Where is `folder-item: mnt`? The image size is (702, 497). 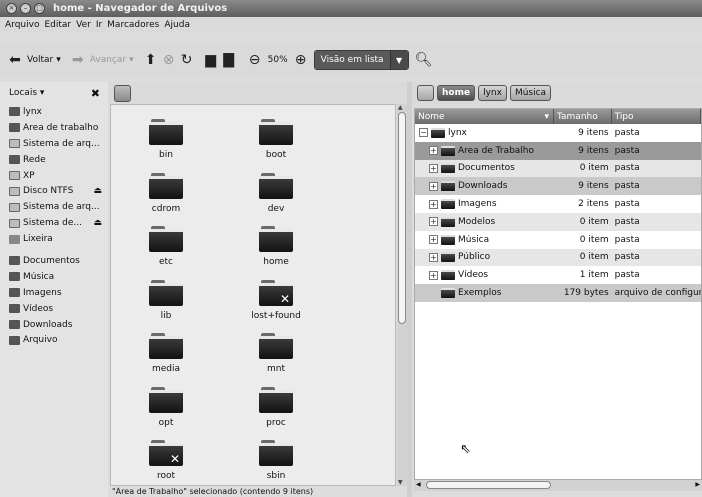 folder-item: mnt is located at coordinates (276, 353).